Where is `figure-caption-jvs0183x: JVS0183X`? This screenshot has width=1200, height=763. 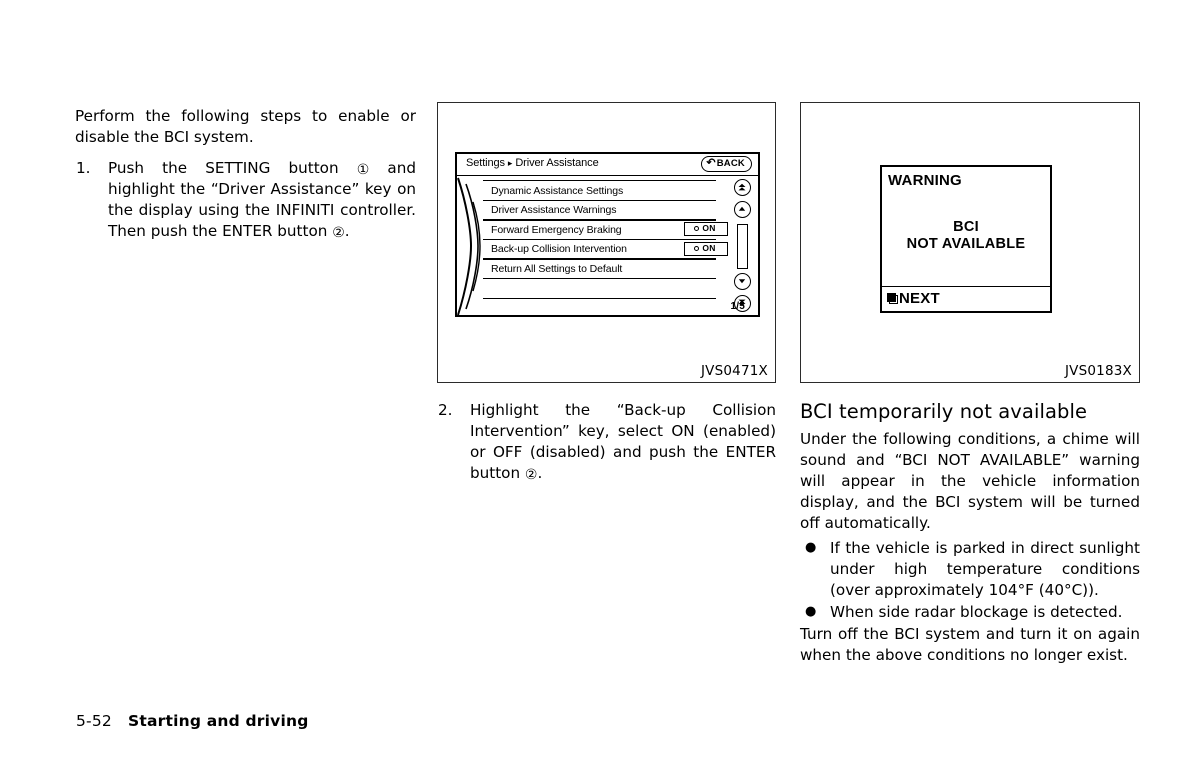
figure-caption-jvs0183x: JVS0183X is located at coordinates (1098, 371).